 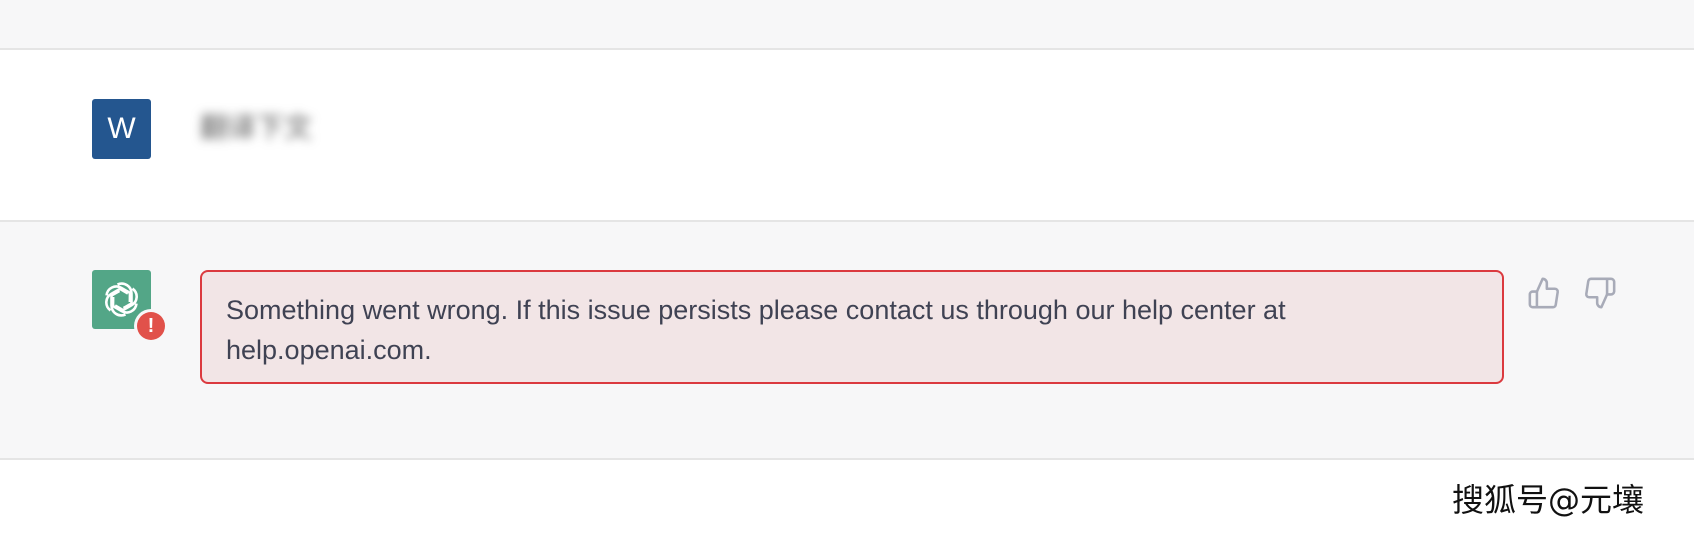 I want to click on previous-message-strip, so click(x=847, y=25).